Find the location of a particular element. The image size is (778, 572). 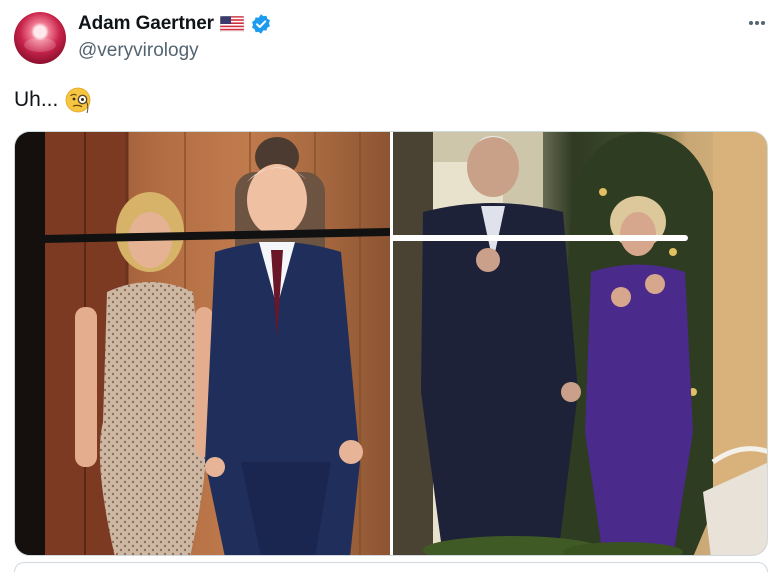

next-card-edge is located at coordinates (391, 567).